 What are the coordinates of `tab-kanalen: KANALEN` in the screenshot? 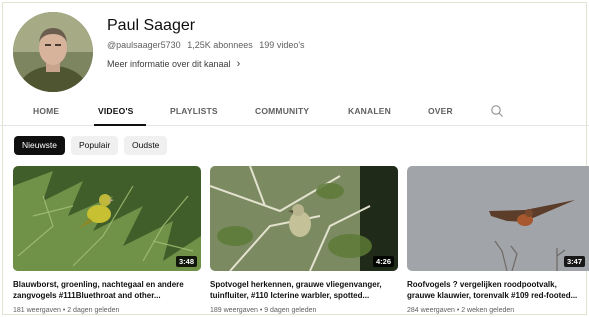 It's located at (369, 111).